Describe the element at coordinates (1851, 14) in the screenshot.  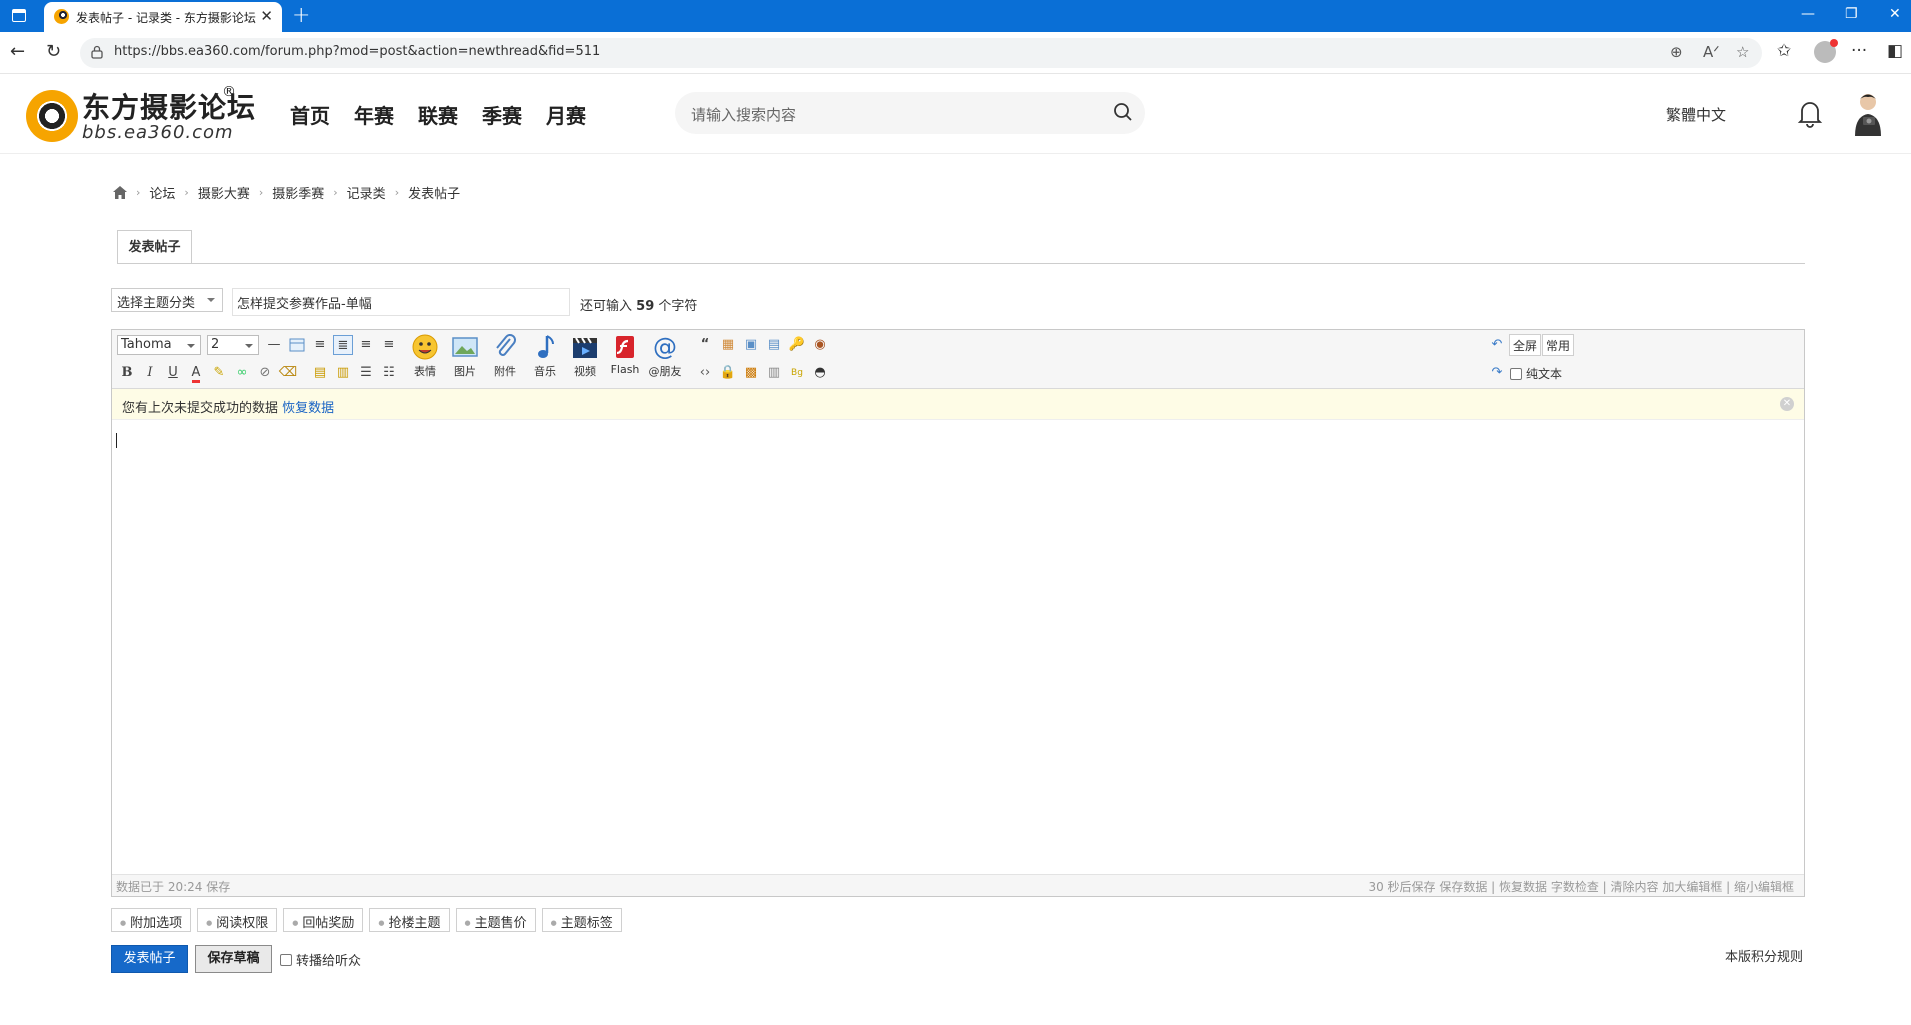
I see `restore-window-icon: ❐` at that location.